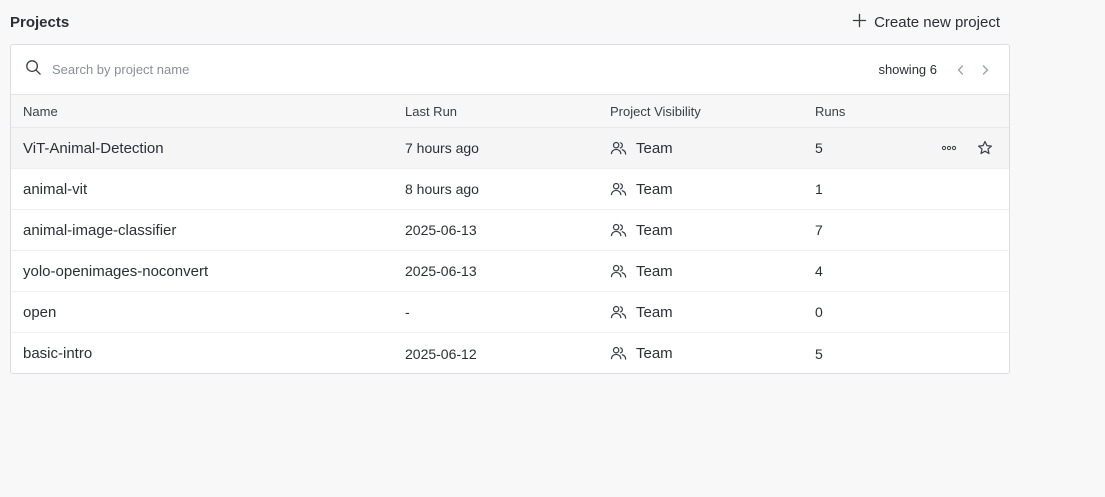  Describe the element at coordinates (40, 22) in the screenshot. I see `page-title: Projects` at that location.